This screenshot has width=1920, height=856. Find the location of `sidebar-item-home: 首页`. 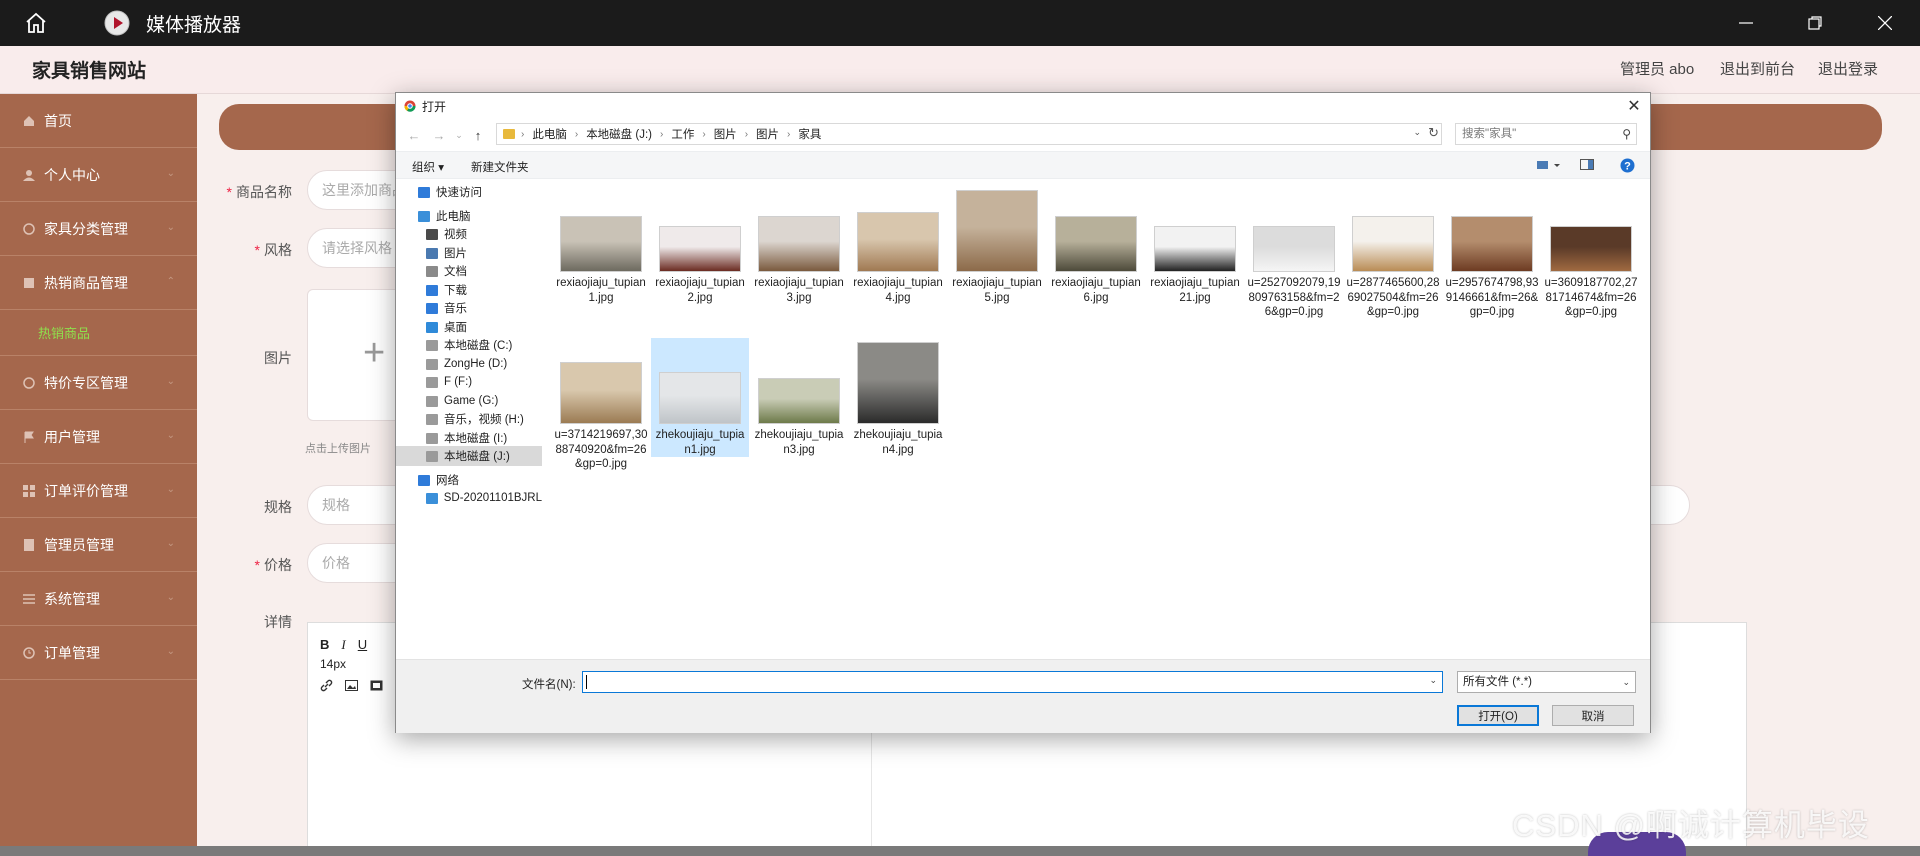

sidebar-item-home: 首页 is located at coordinates (98, 121).